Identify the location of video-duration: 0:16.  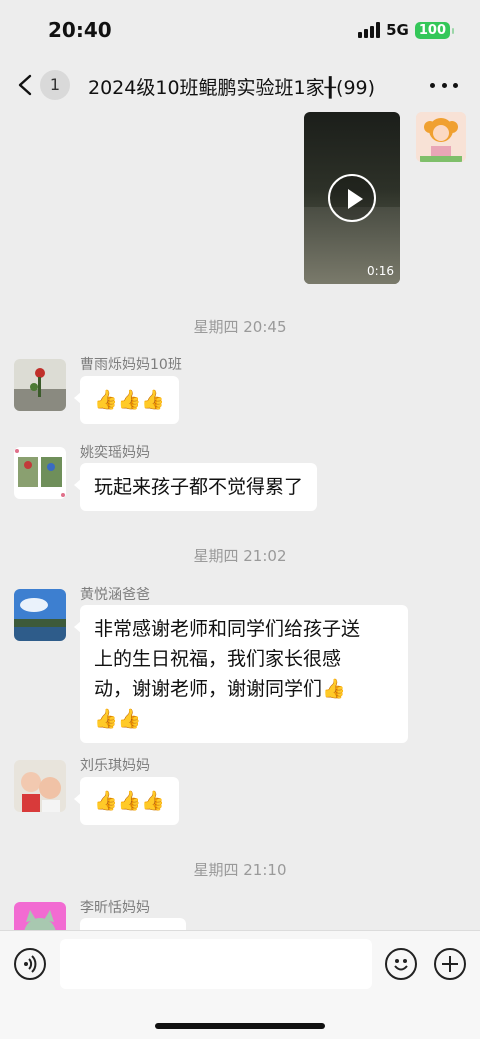
(380, 271).